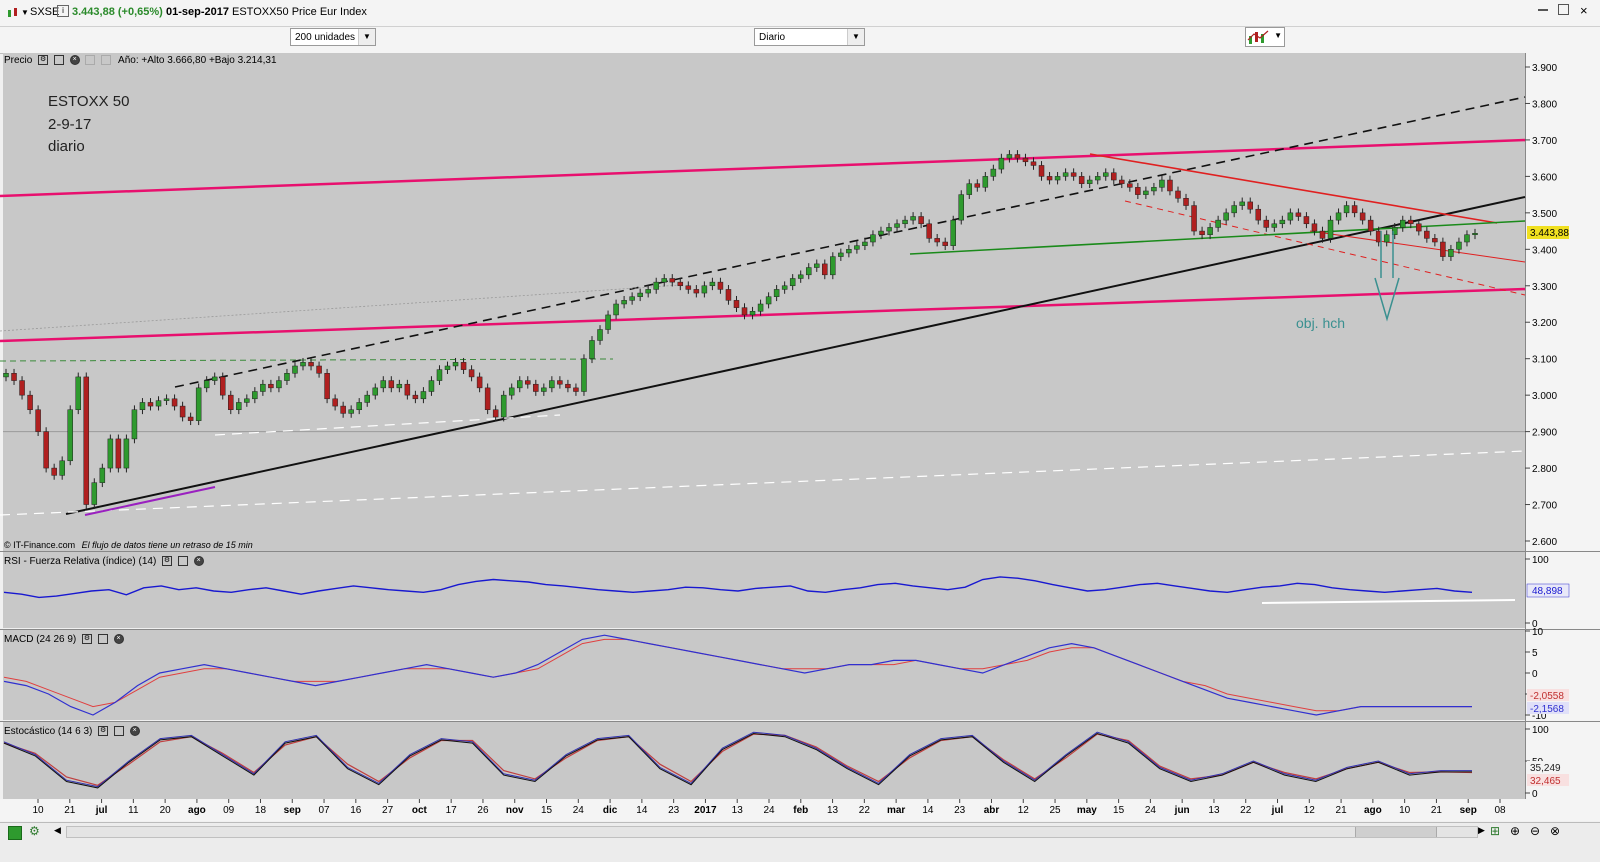 The width and height of the screenshot is (1600, 862). Describe the element at coordinates (1543, 10) in the screenshot. I see `minimize-icon` at that location.